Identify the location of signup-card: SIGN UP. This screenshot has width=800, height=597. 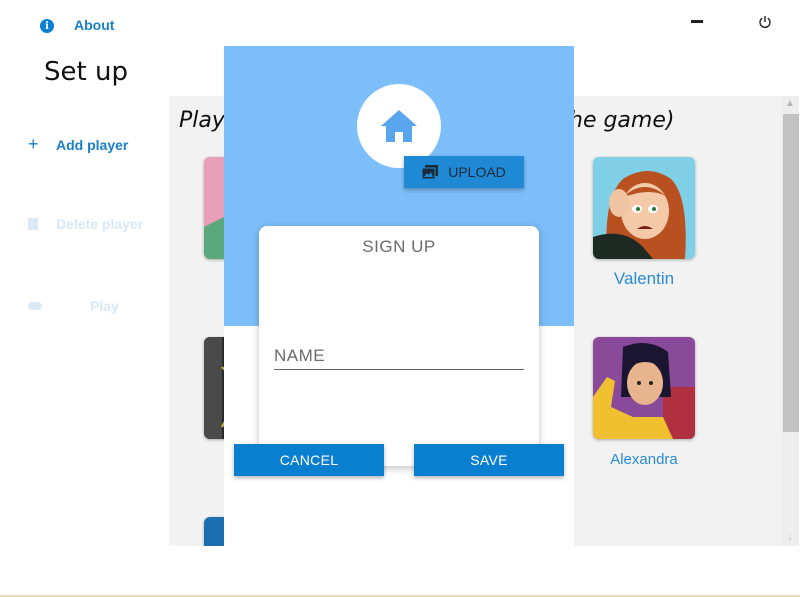
(399, 346).